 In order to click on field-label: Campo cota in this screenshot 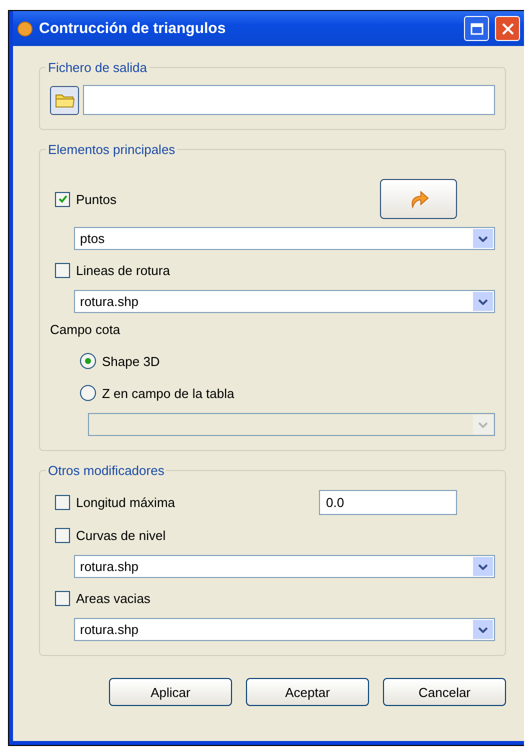, I will do `click(85, 329)`.